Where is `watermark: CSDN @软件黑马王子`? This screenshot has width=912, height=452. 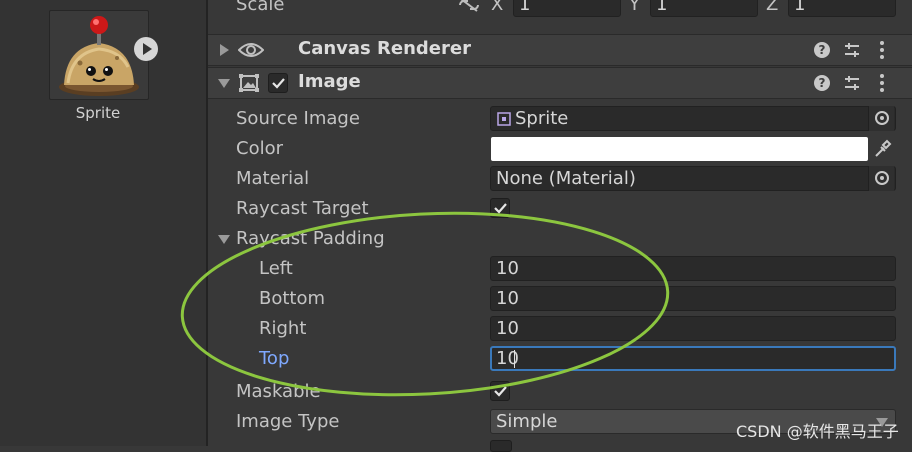 watermark: CSDN @软件黑马王子 is located at coordinates (817, 431).